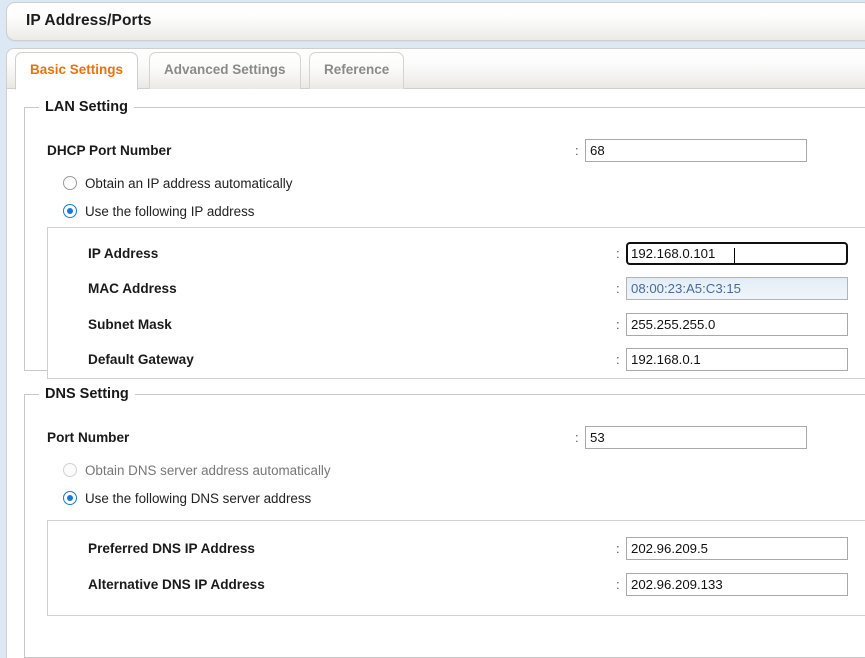  Describe the element at coordinates (476, 360) in the screenshot. I see `row-default-gateway: Default Gateway : 192.168.0.1` at that location.